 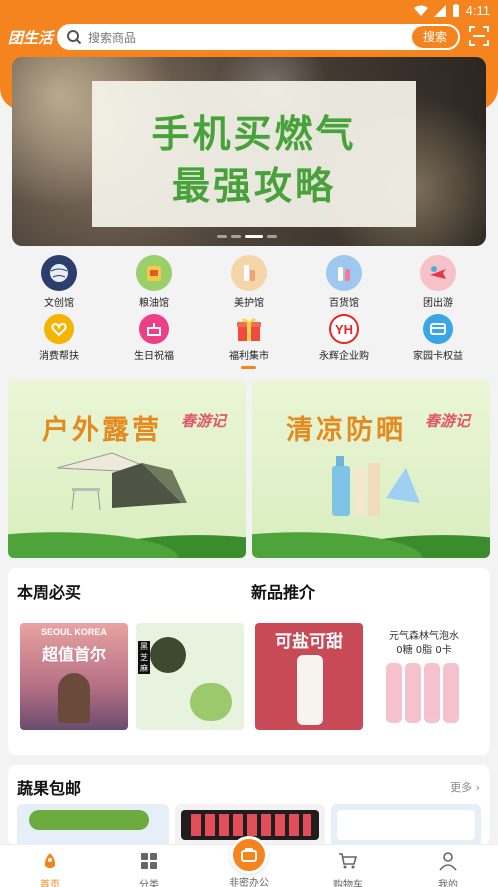 What do you see at coordinates (479, 36) in the screenshot?
I see `scan-icon` at bounding box center [479, 36].